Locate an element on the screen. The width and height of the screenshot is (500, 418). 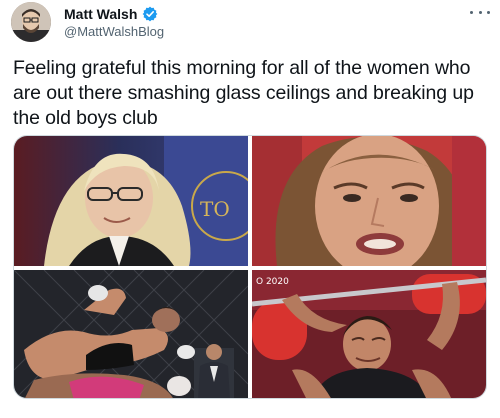
author-avatar is located at coordinates (31, 22).